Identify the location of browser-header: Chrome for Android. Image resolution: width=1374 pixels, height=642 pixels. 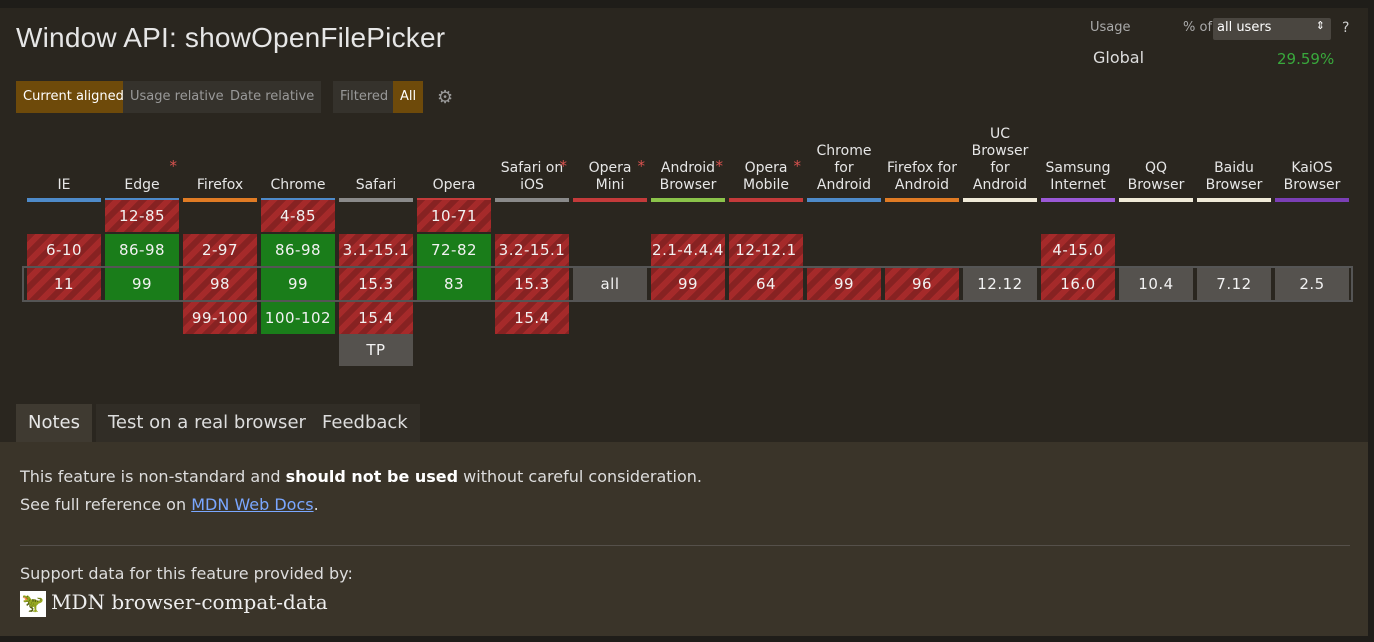
(844, 165).